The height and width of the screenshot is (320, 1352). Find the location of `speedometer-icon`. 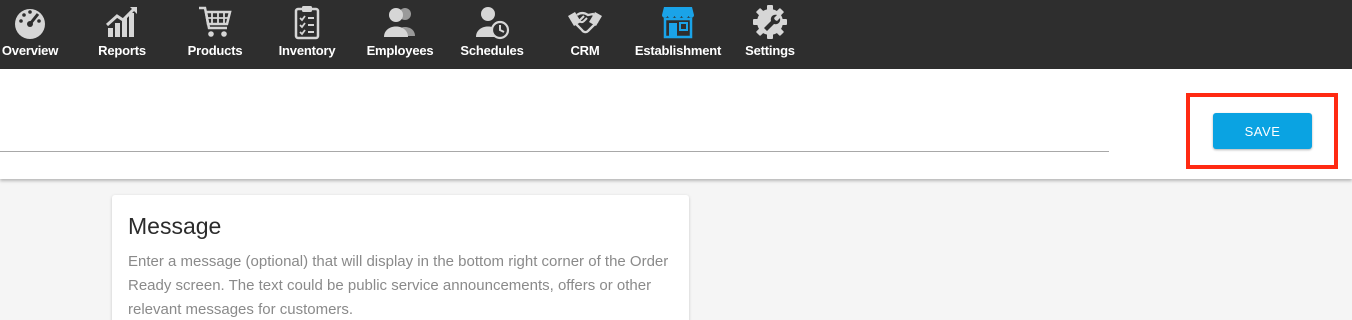

speedometer-icon is located at coordinates (30, 22).